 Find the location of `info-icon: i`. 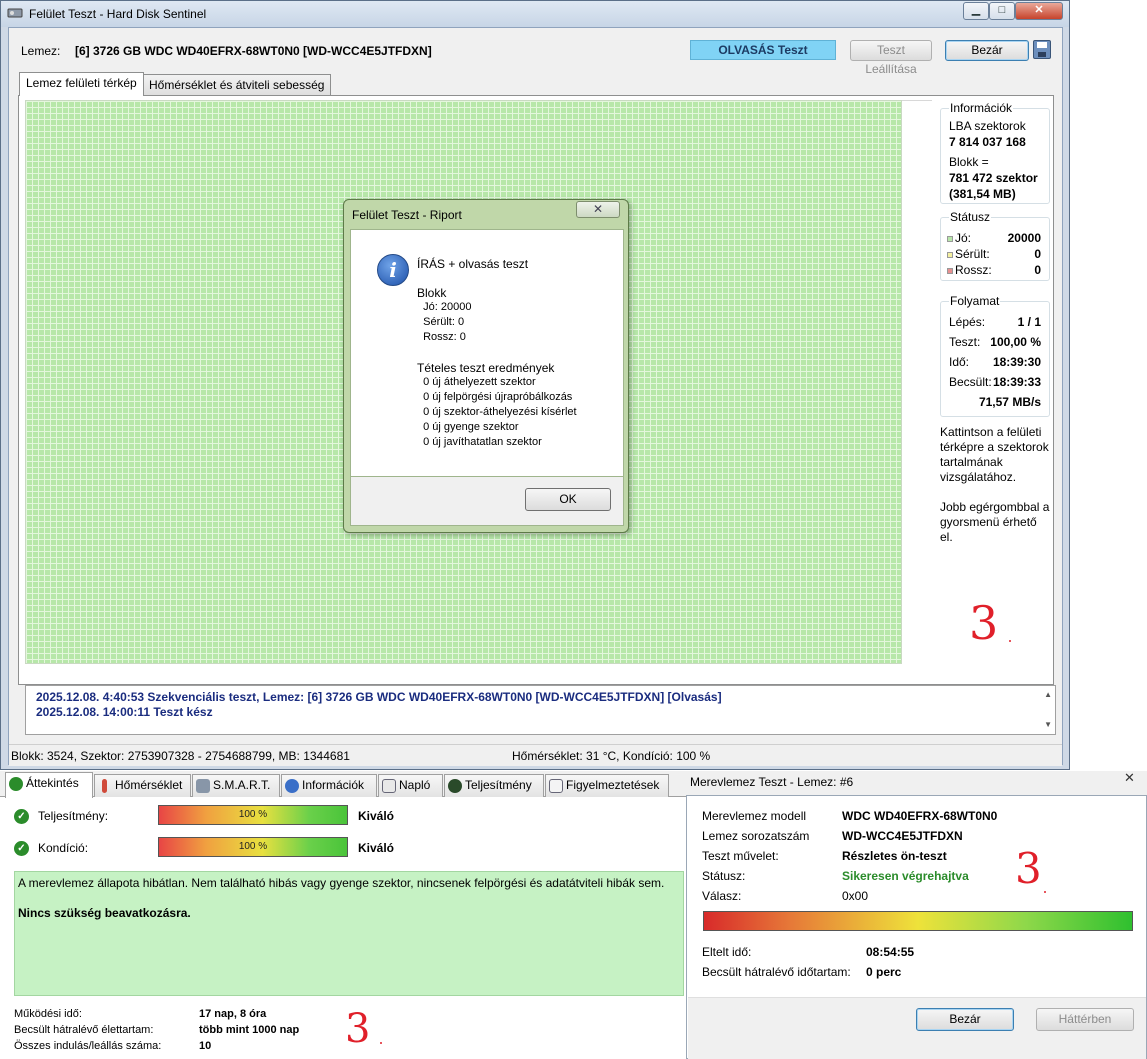

info-icon: i is located at coordinates (393, 270).